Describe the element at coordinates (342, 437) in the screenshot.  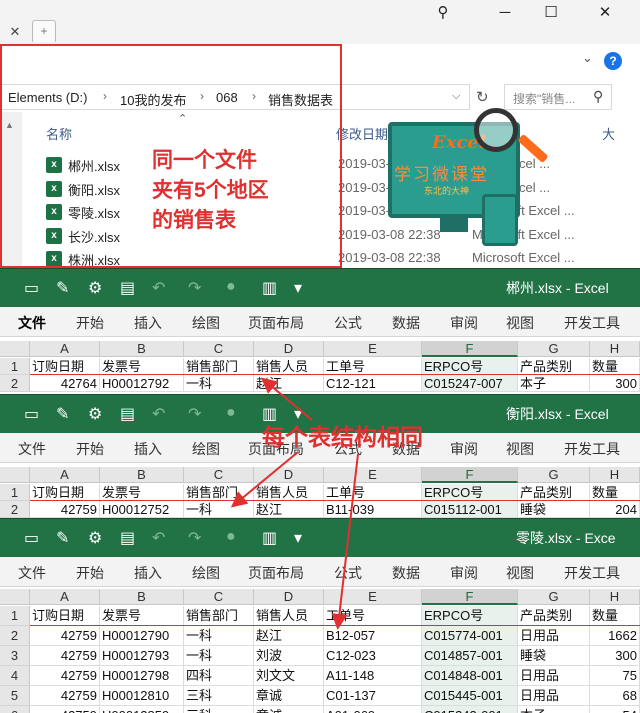
I see `structure-annotation: 每个表结构相同` at that location.